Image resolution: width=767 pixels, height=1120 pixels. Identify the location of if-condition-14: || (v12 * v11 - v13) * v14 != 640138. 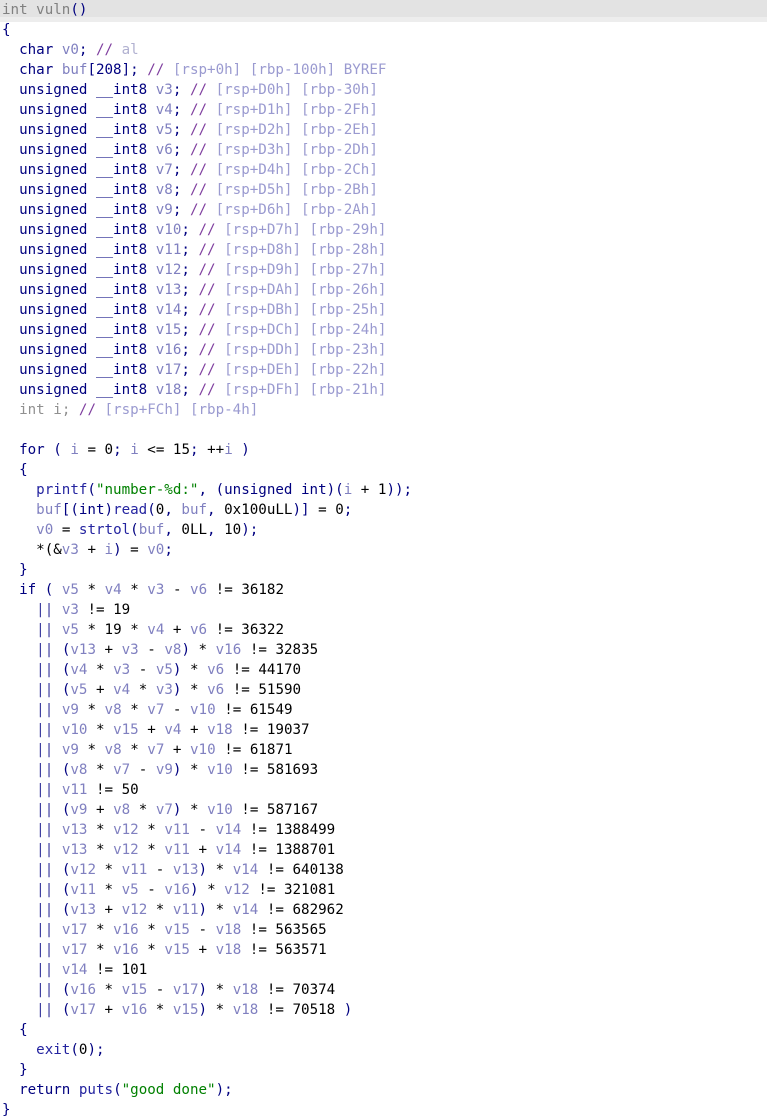
(383, 870).